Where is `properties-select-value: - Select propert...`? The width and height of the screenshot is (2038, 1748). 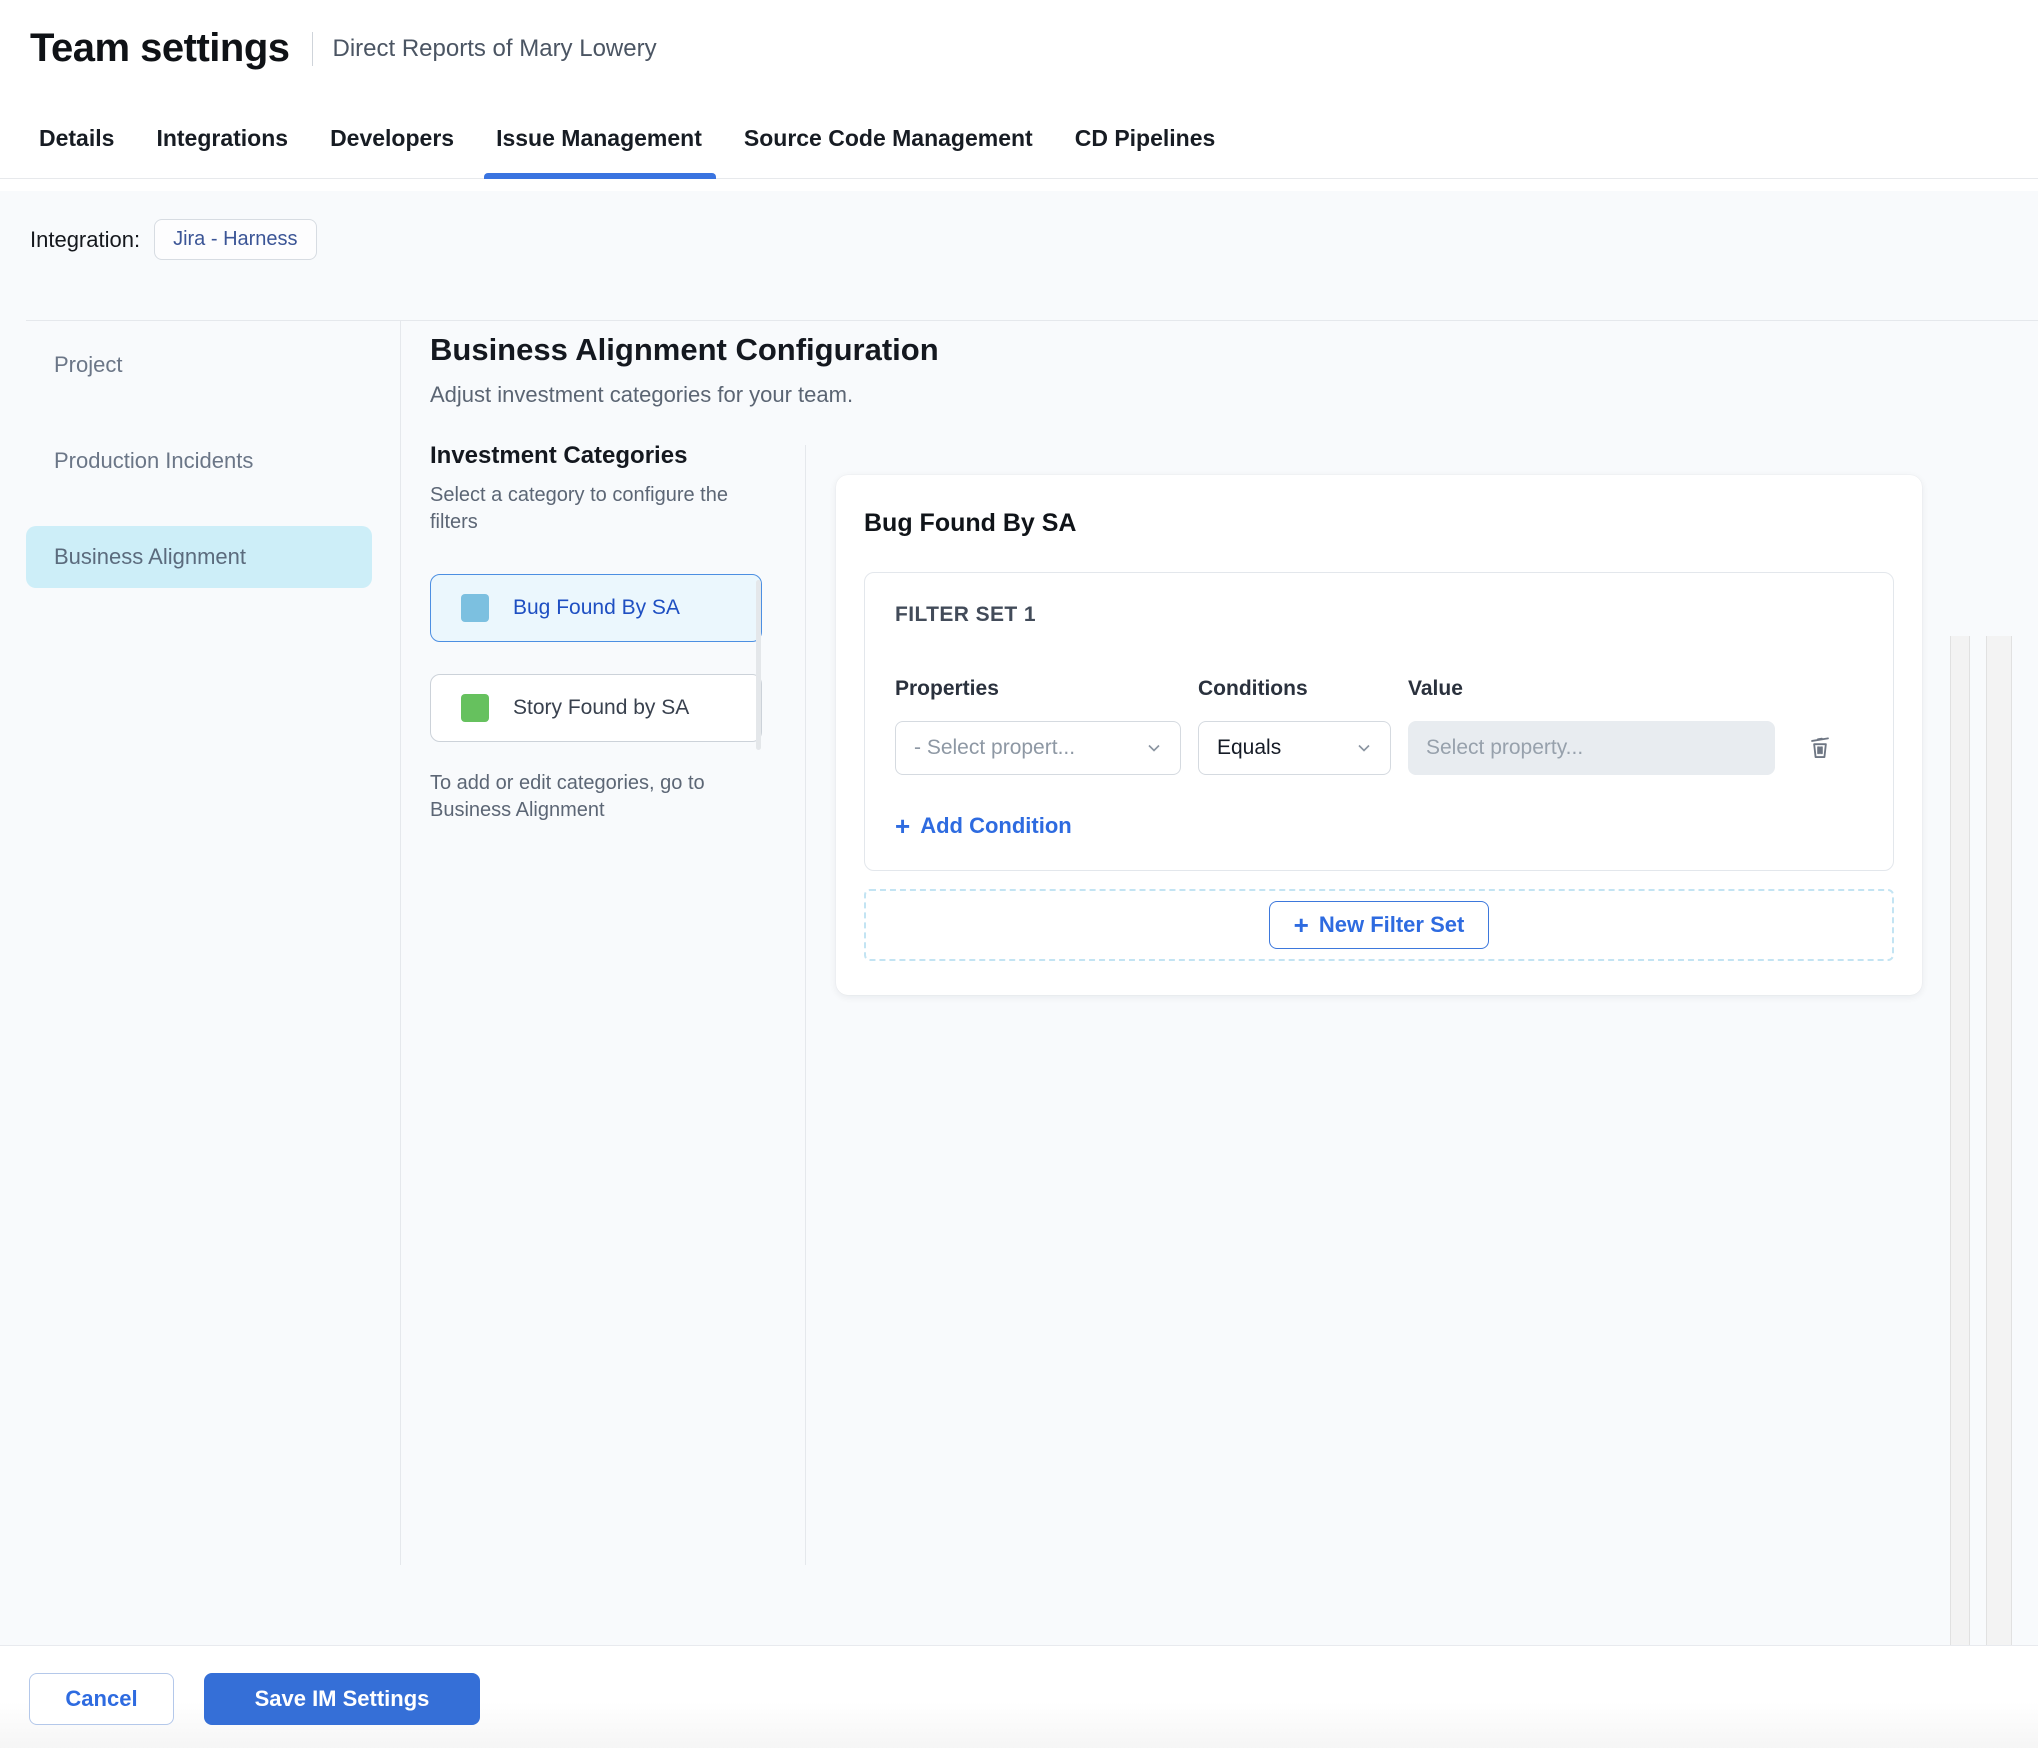 properties-select-value: - Select propert... is located at coordinates (995, 747).